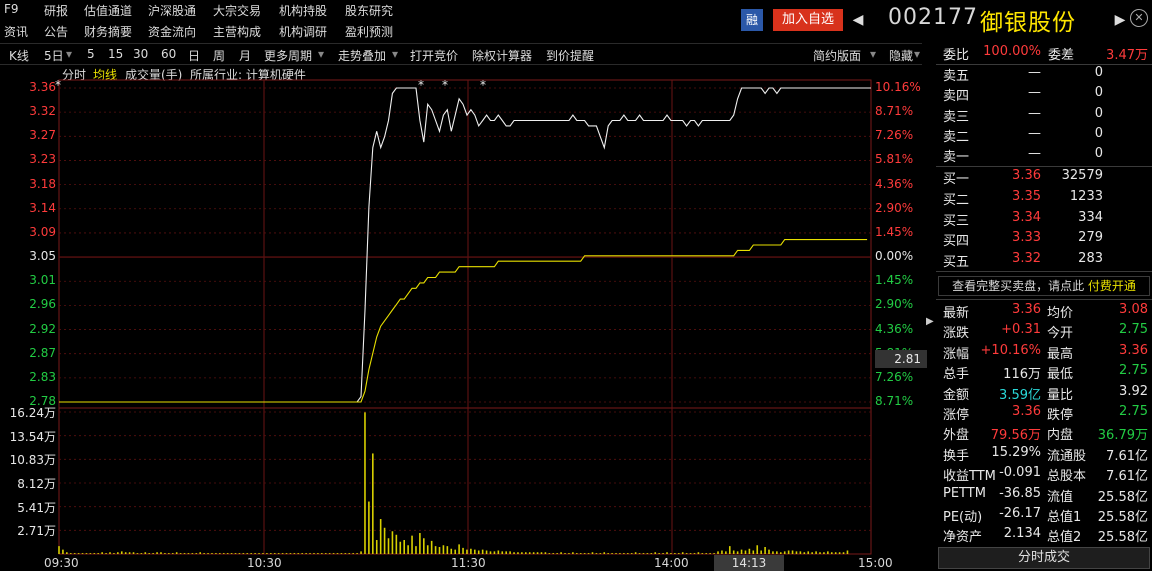  What do you see at coordinates (1026, 259) in the screenshot?
I see `bid-price: 3.32` at bounding box center [1026, 259].